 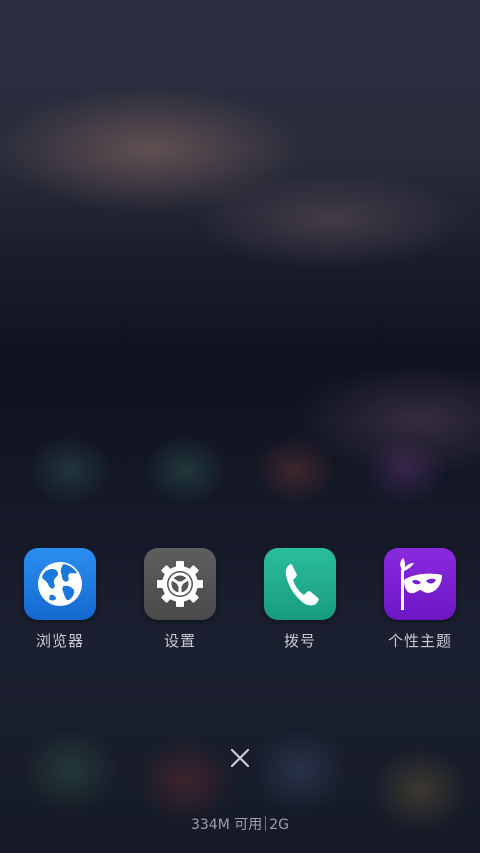 I want to click on recent-apps-row: 浏览器 设置 拨号 个性主题, so click(x=240, y=603).